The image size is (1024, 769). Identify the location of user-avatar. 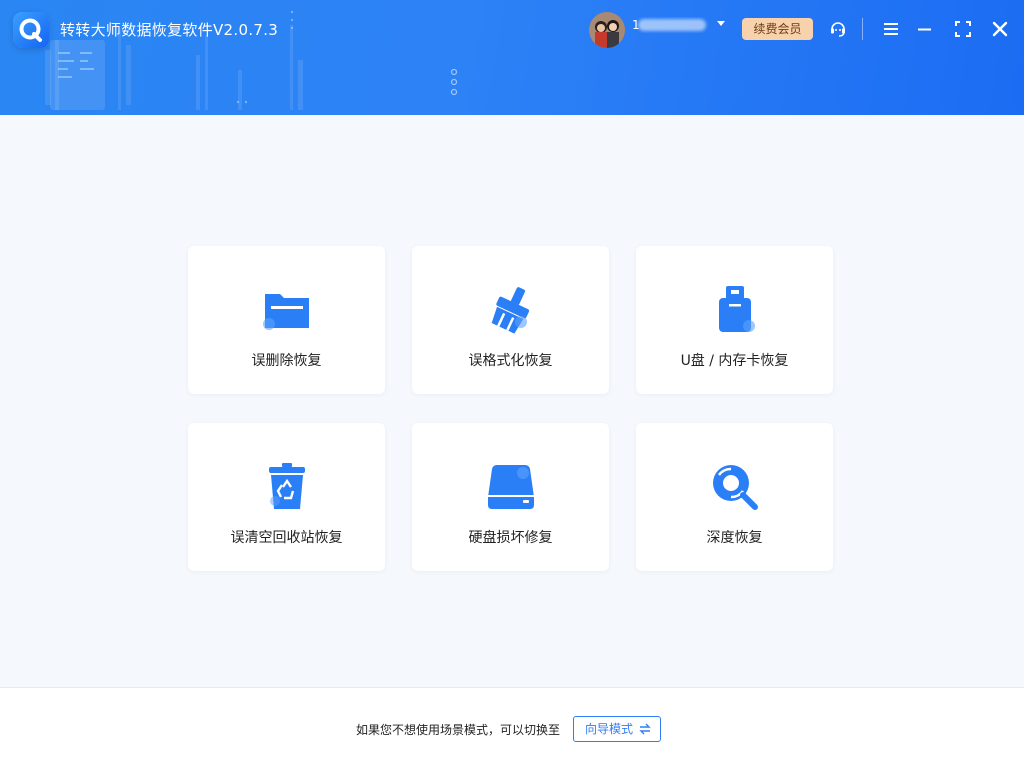
(607, 30).